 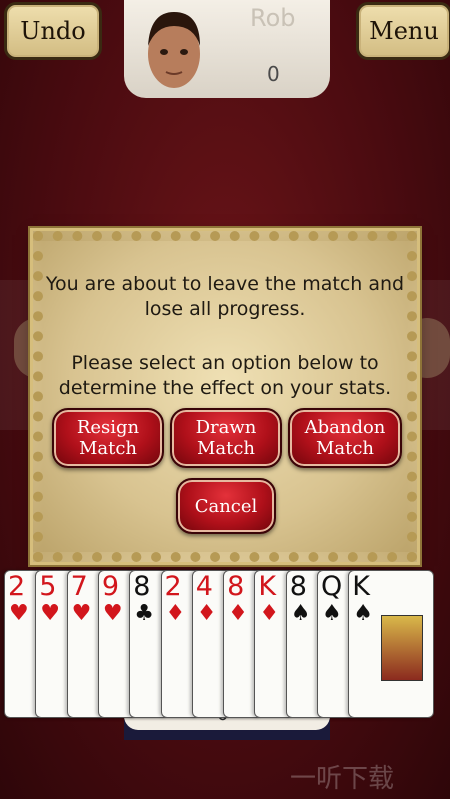 I want to click on cancel-button: Cancel, so click(x=226, y=506).